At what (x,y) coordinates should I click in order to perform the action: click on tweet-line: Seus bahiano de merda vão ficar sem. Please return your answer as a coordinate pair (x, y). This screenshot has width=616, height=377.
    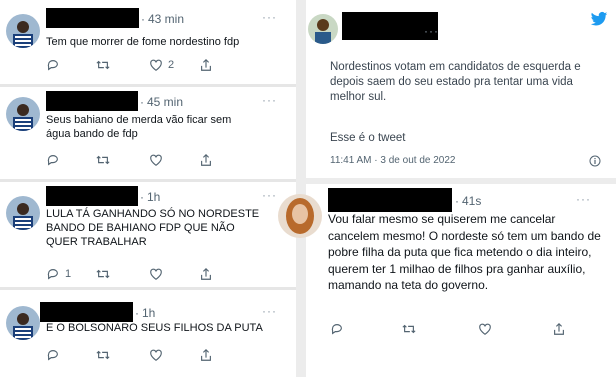
    Looking at the image, I should click on (139, 120).